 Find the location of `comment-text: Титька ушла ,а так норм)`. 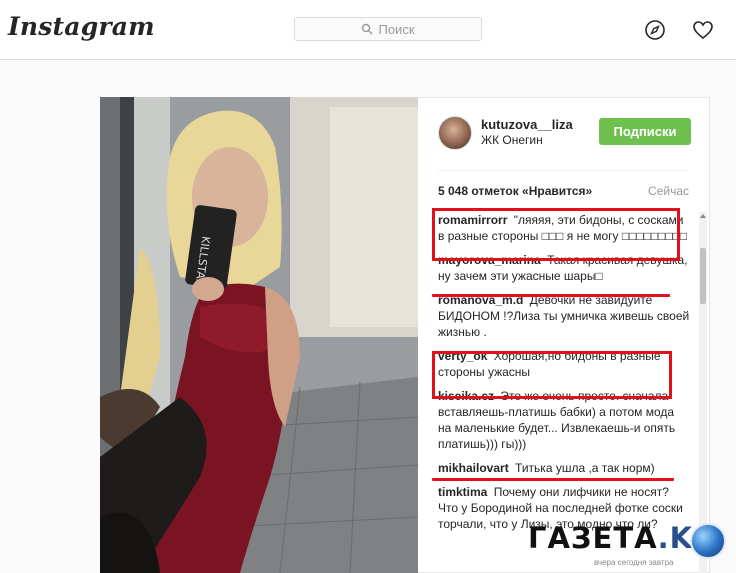

comment-text: Титька ушла ,а так норм) is located at coordinates (585, 468).